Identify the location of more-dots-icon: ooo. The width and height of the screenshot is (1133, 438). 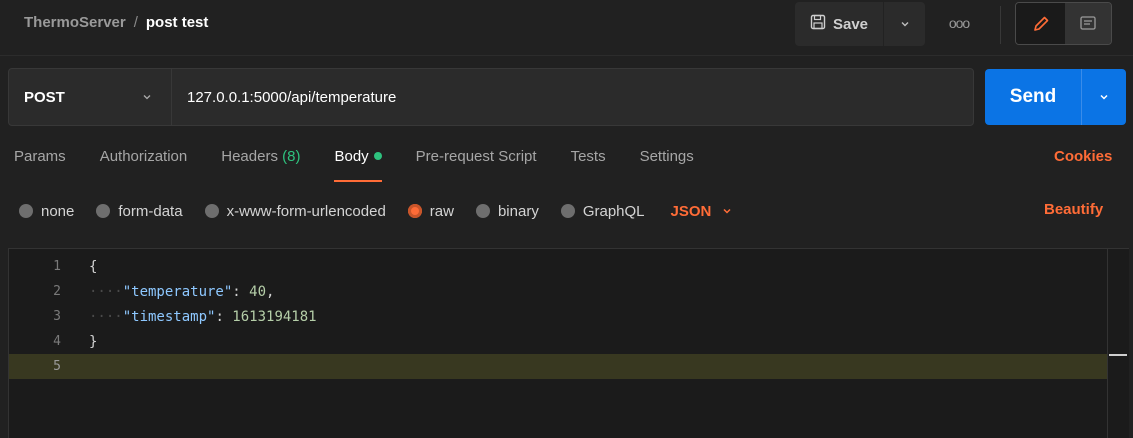
(959, 23).